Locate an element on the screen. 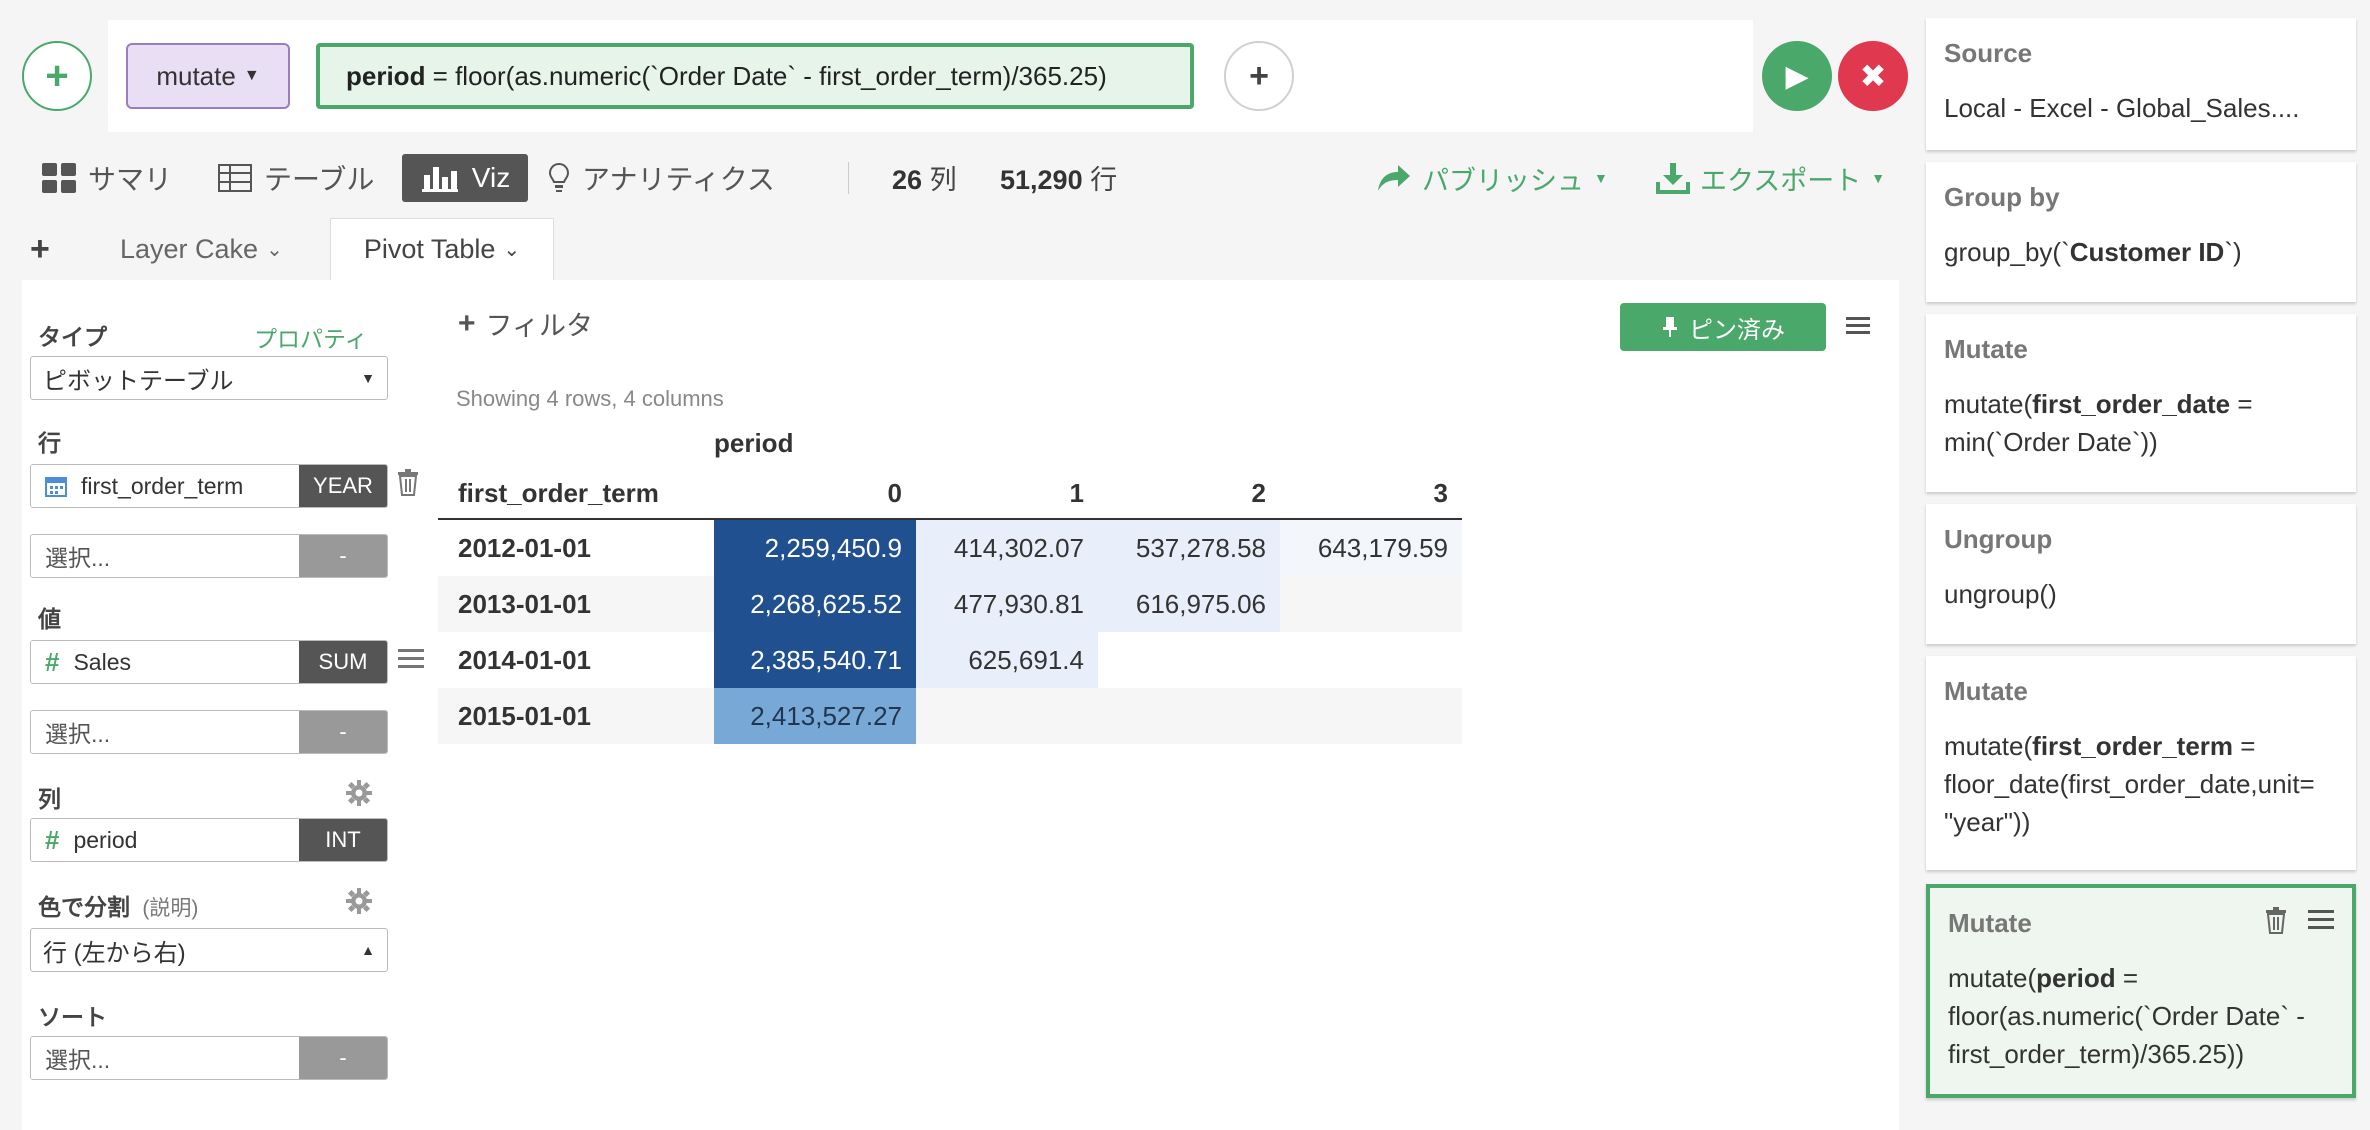 The height and width of the screenshot is (1130, 2370). run-button: ▶ is located at coordinates (1797, 76).